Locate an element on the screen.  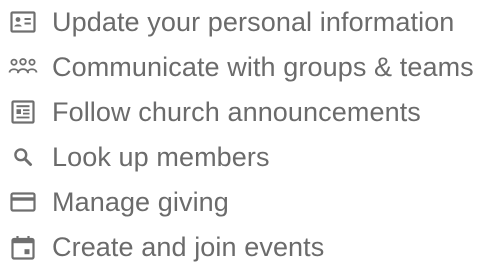
feature-item-giving: Manage giving is located at coordinates (114, 202).